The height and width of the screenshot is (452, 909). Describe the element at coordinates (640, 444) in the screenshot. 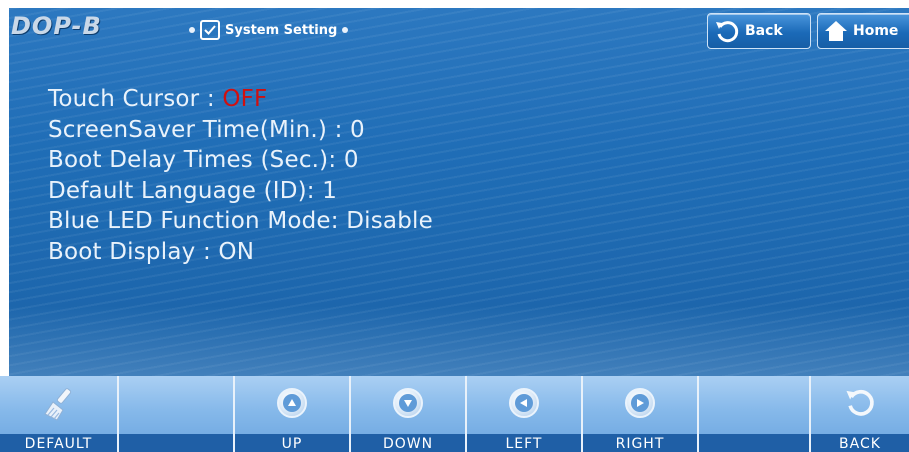

I see `right-button-label: RIGHT` at that location.